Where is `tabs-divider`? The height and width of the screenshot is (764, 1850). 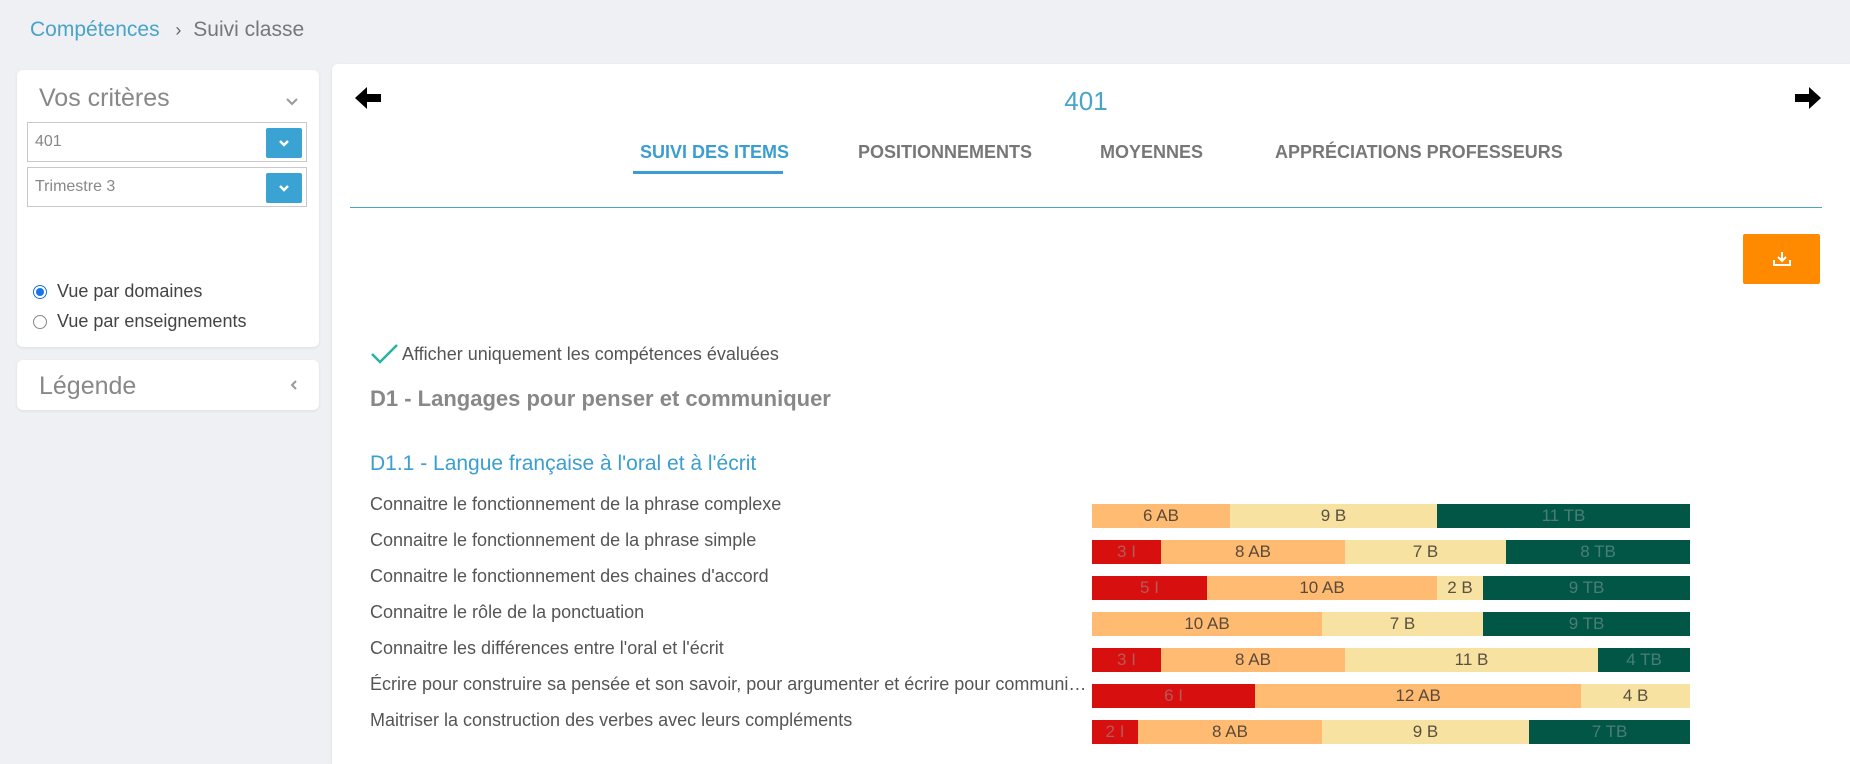
tabs-divider is located at coordinates (1086, 207).